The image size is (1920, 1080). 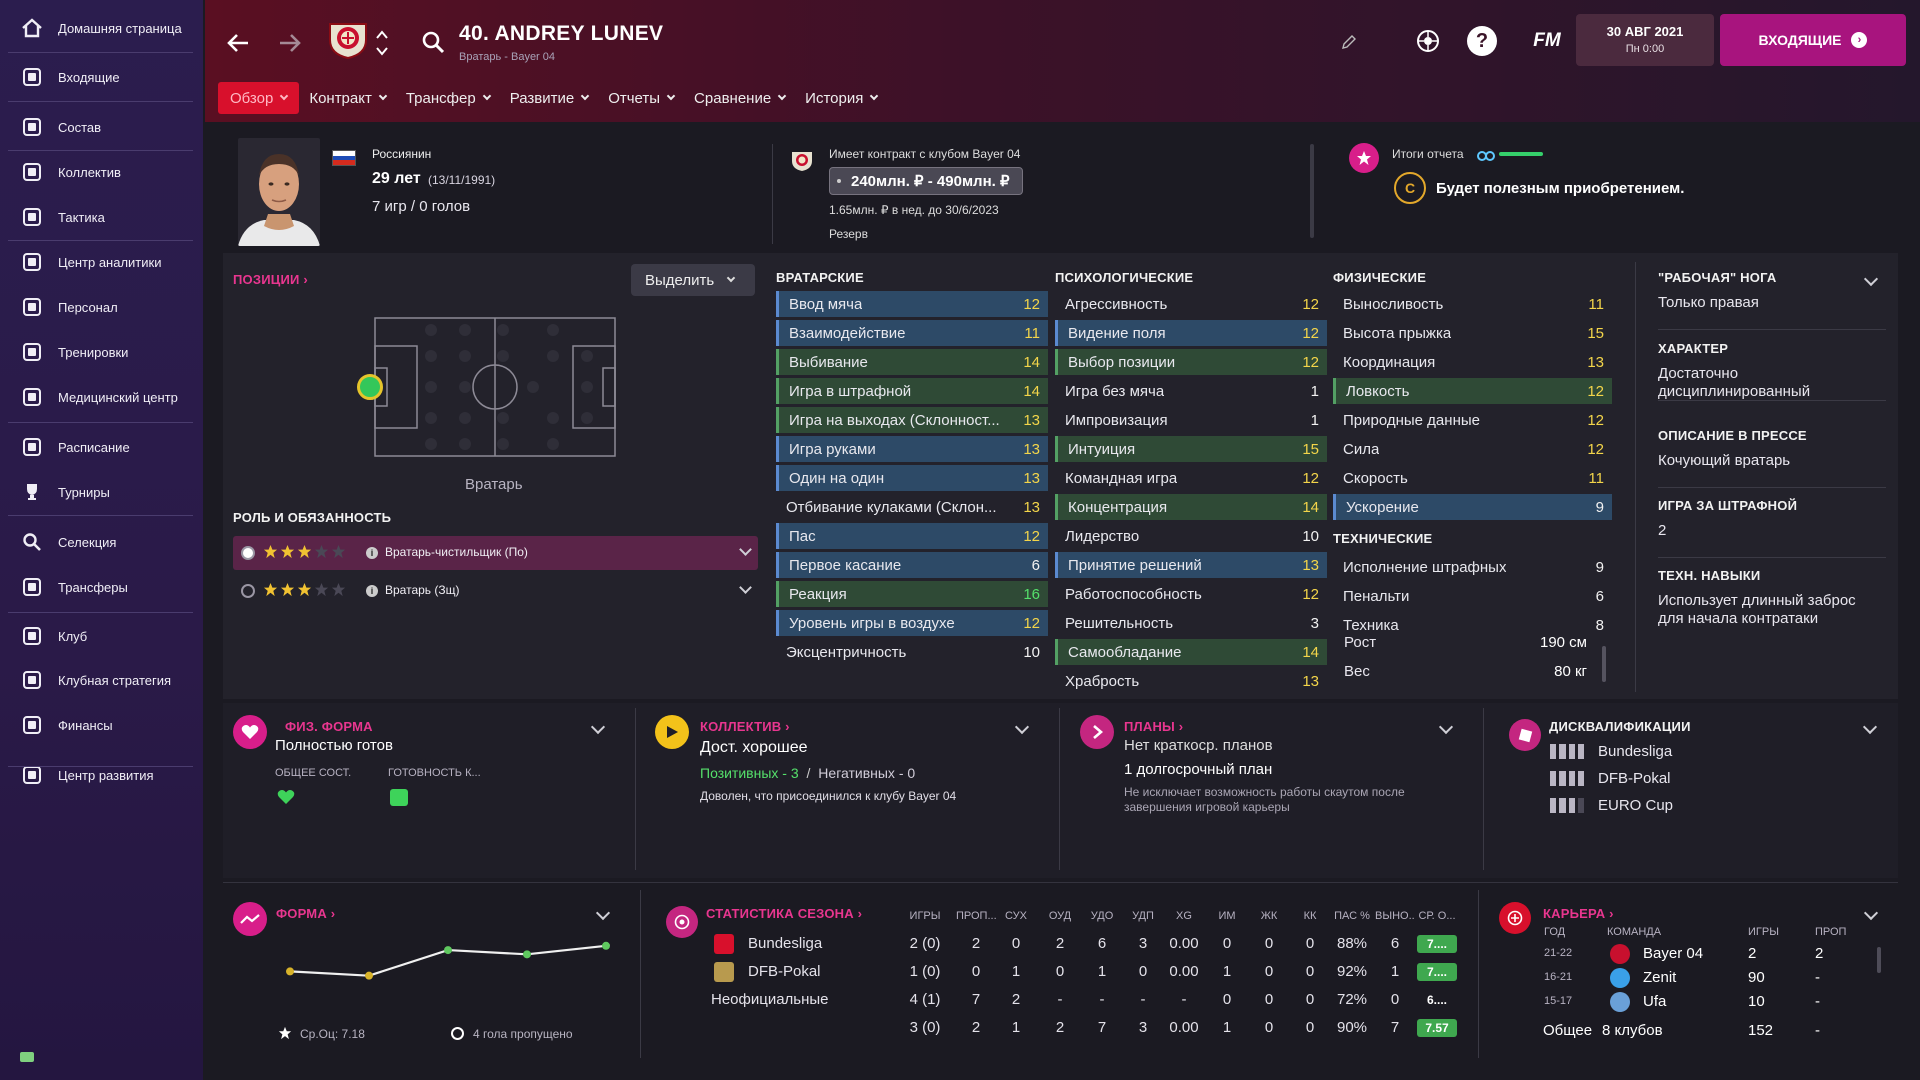 I want to click on tab-3: Трансфер, so click(x=448, y=98).